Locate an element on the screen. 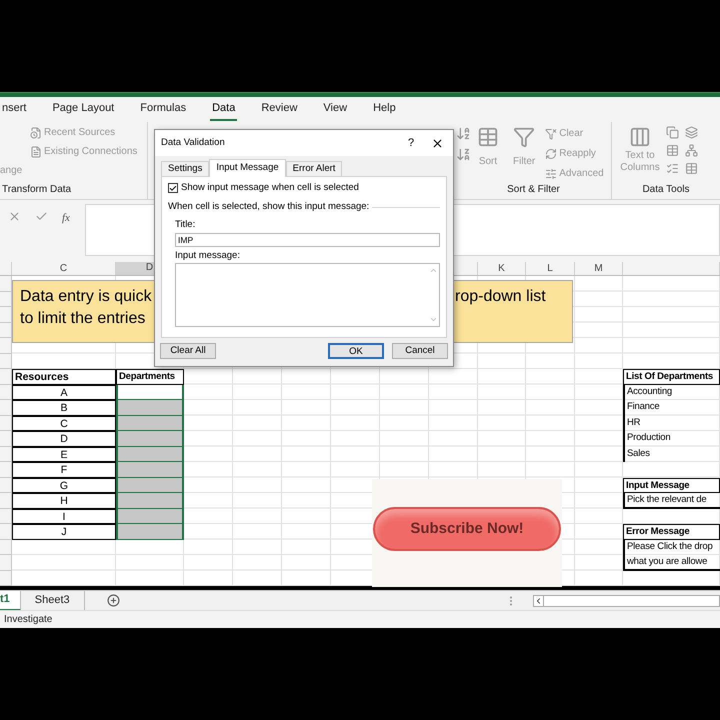 The image size is (720, 720). field-label: Title: is located at coordinates (185, 225).